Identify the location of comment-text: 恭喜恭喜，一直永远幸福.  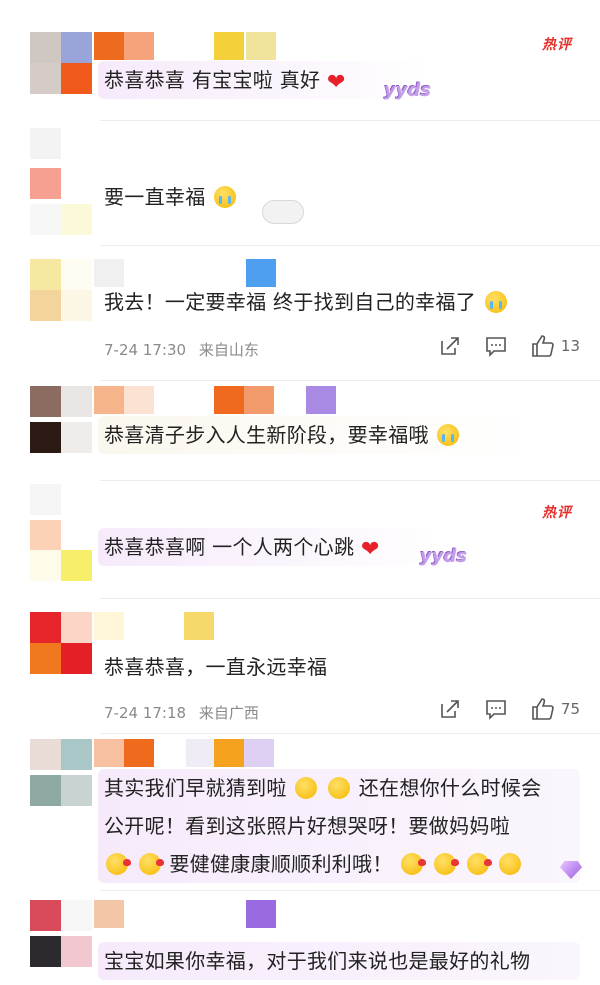
(215, 667).